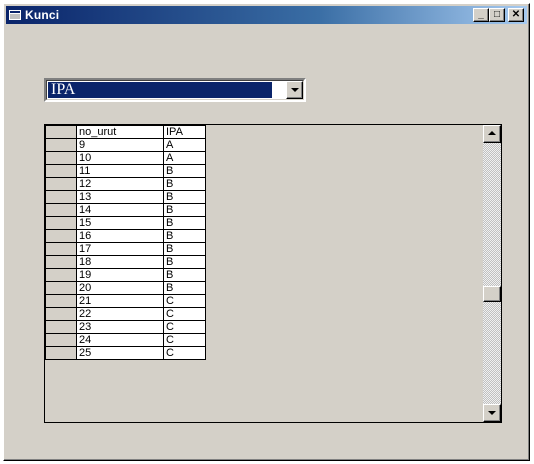 This screenshot has width=534, height=464. I want to click on table-row: 17 B, so click(125, 249).